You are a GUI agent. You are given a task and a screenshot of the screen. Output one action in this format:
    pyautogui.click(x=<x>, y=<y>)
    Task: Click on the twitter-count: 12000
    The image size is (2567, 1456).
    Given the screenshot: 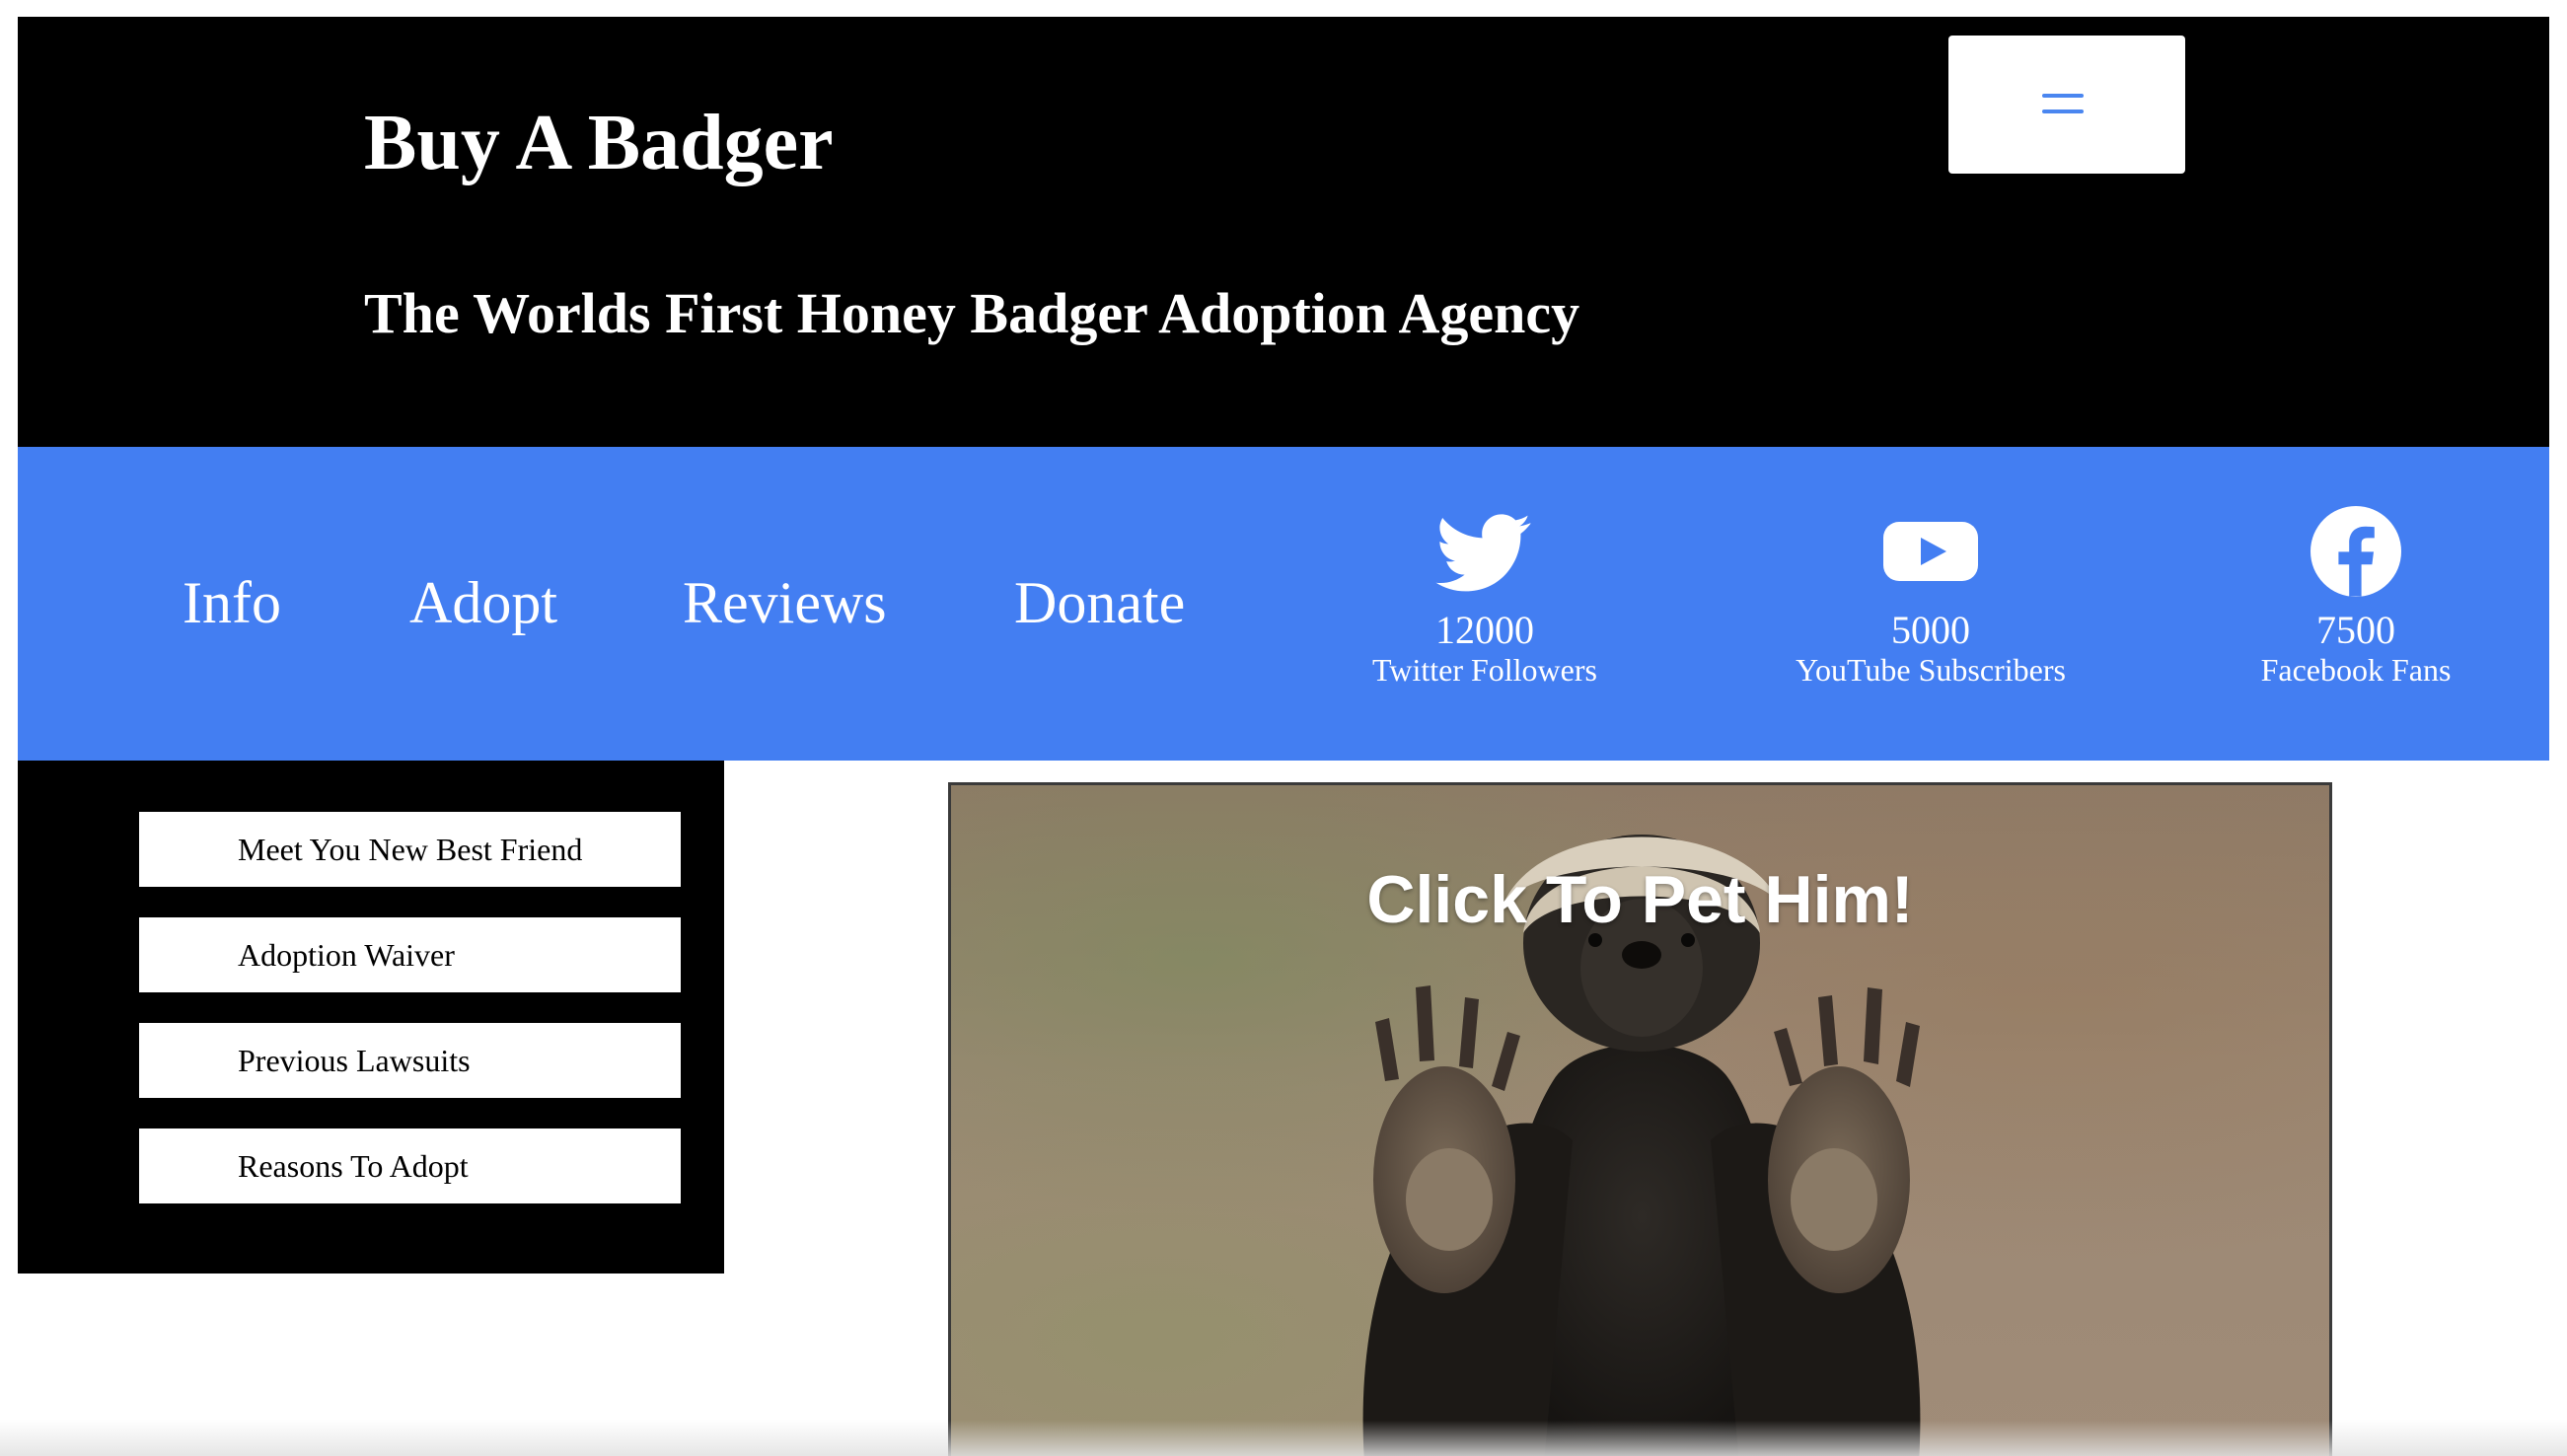 What is the action you would take?
    pyautogui.click(x=1484, y=630)
    